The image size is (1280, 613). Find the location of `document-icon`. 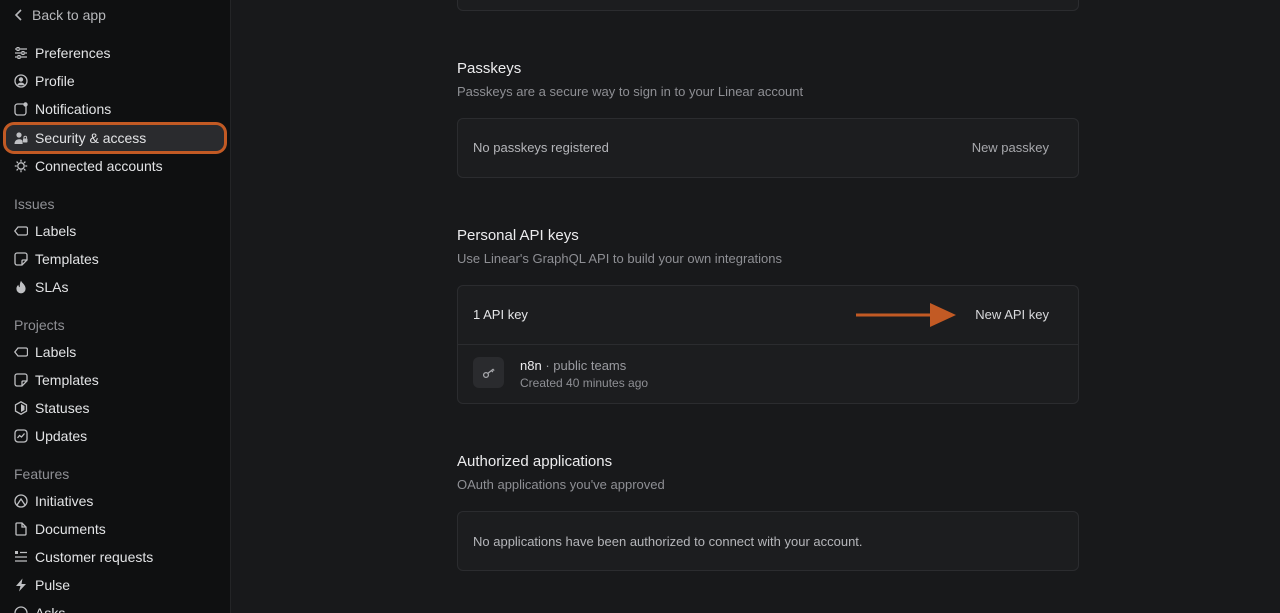

document-icon is located at coordinates (21, 529).